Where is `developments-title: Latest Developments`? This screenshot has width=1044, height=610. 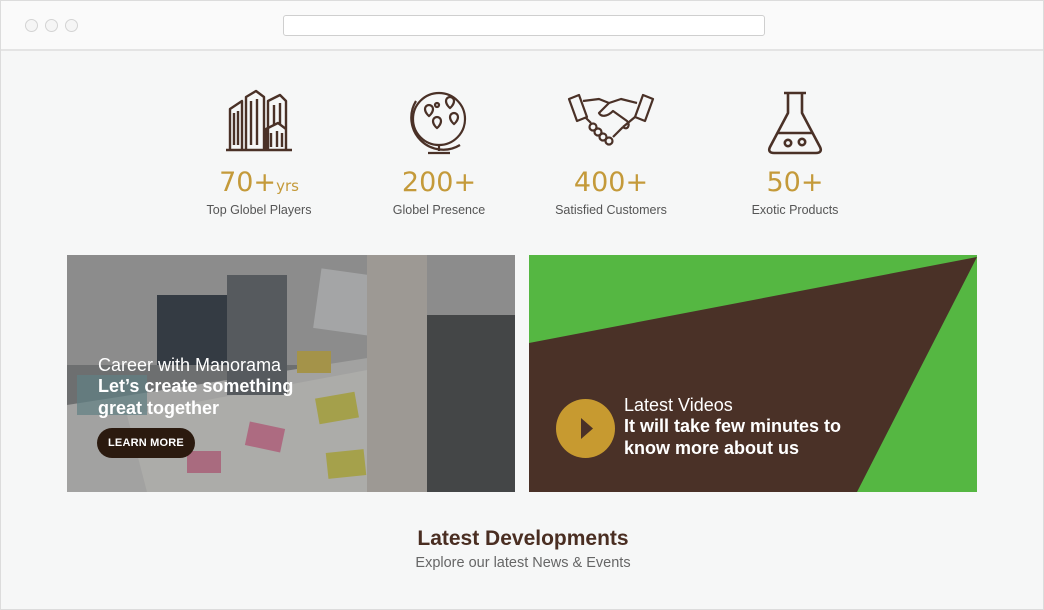 developments-title: Latest Developments is located at coordinates (523, 538).